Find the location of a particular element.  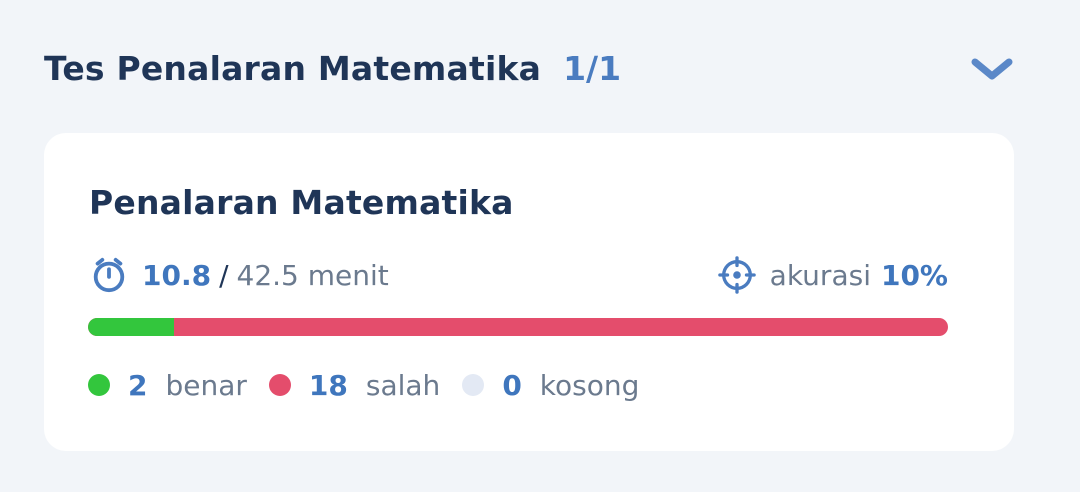

time-info: 10.8 / 42.5 menit is located at coordinates (239, 275).